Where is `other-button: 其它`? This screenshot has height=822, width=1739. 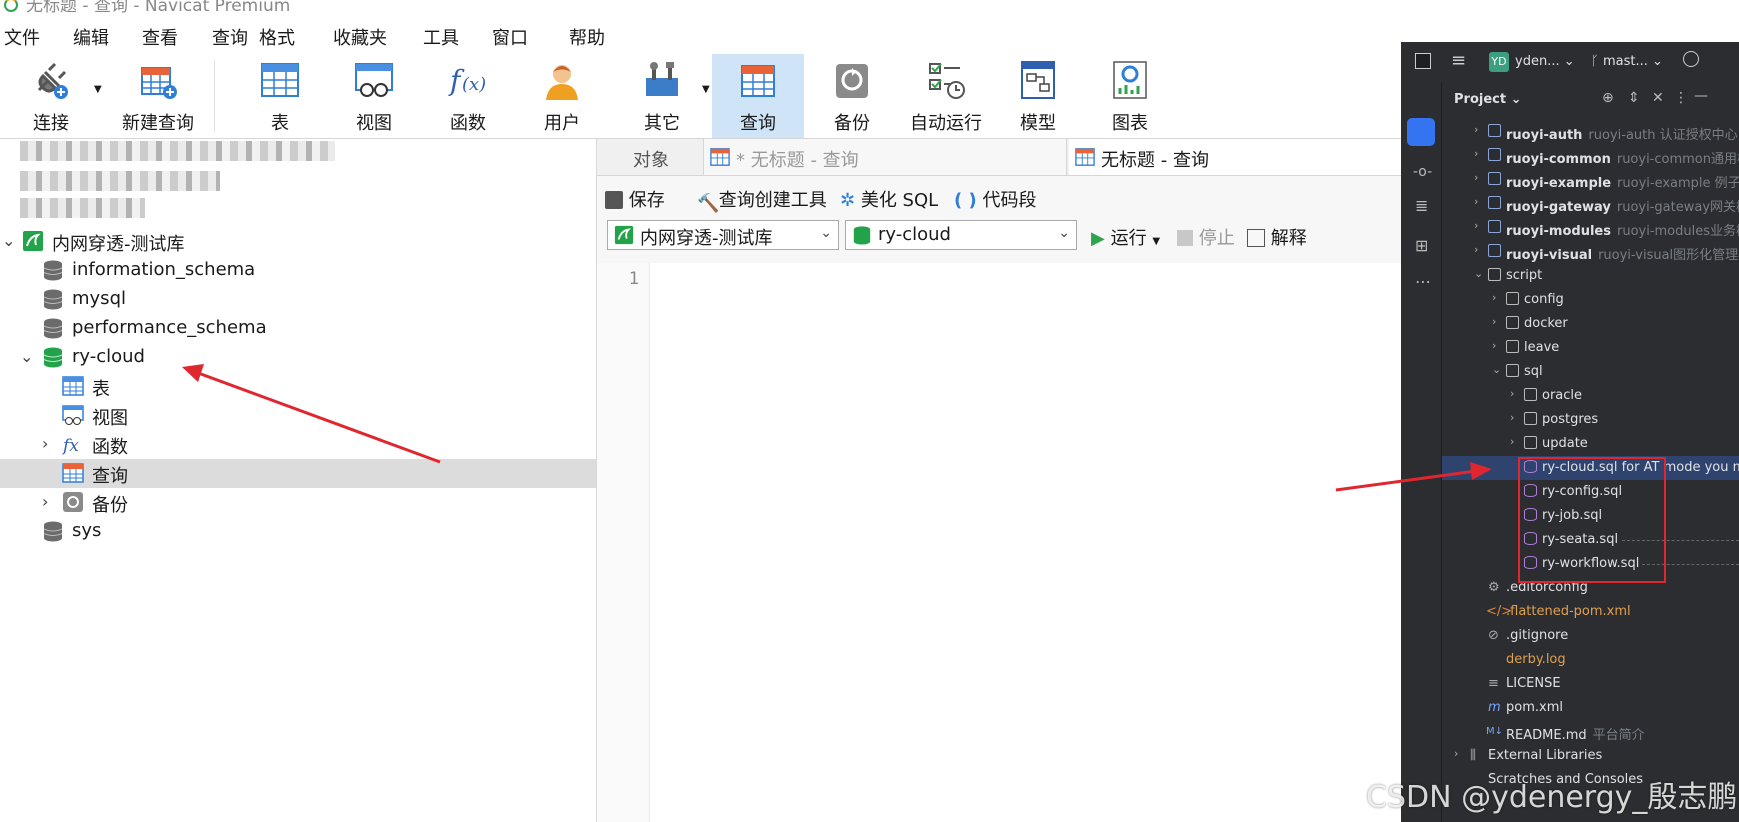 other-button: 其它 is located at coordinates (662, 96).